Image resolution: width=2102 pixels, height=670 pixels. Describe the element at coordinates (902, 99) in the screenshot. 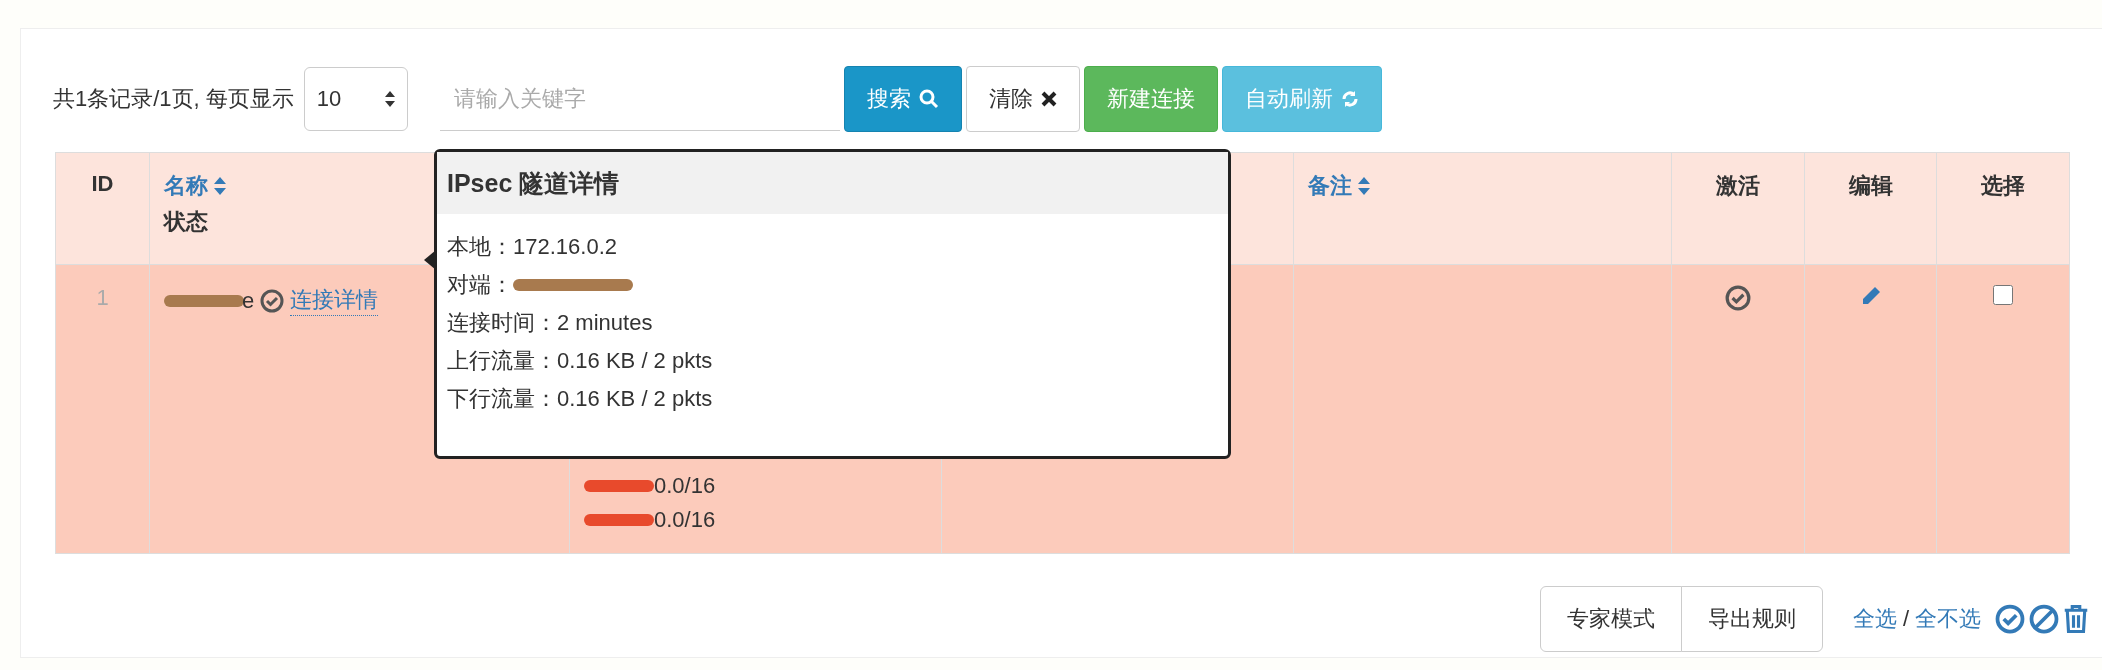

I see `search-button: 搜索` at that location.